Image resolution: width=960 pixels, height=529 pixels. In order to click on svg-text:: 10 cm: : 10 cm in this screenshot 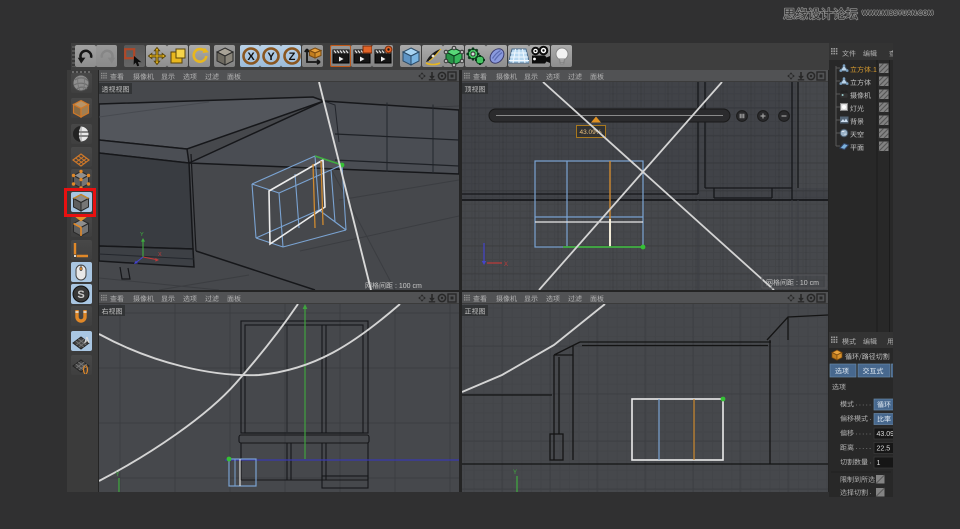, I will do `click(807, 283)`.